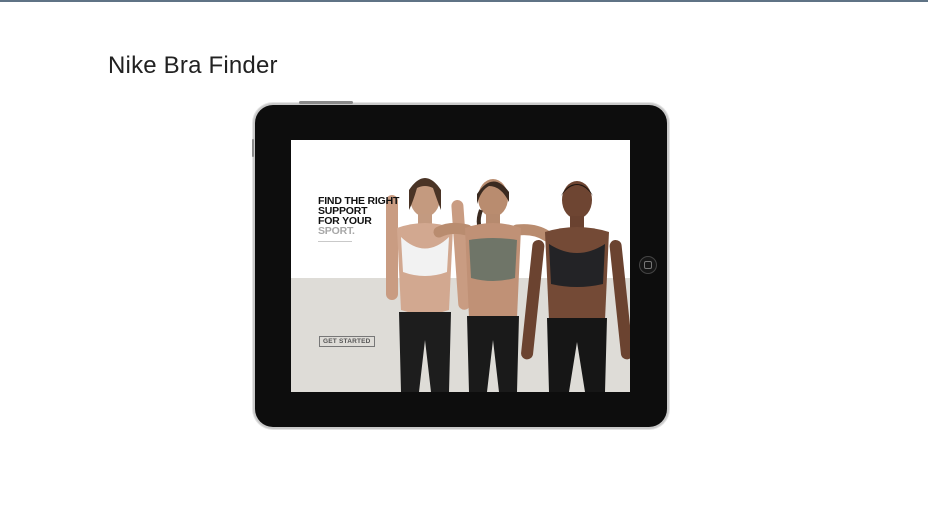  I want to click on get-started-button: GET STARTED, so click(347, 341).